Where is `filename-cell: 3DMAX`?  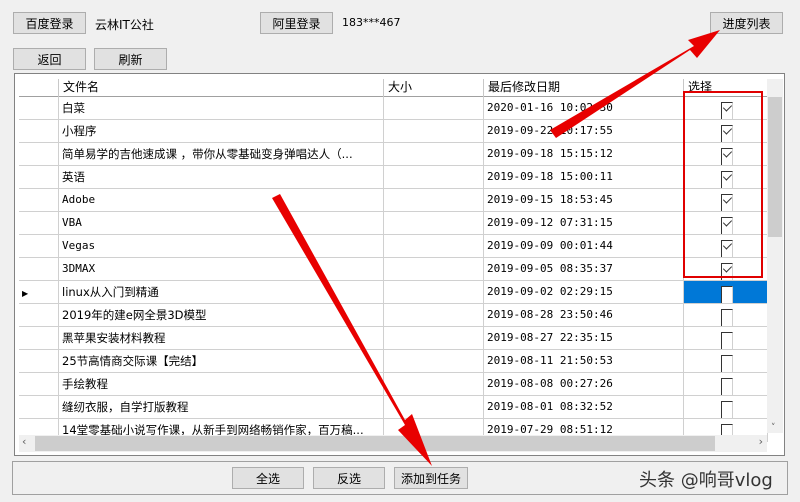 filename-cell: 3DMAX is located at coordinates (221, 269).